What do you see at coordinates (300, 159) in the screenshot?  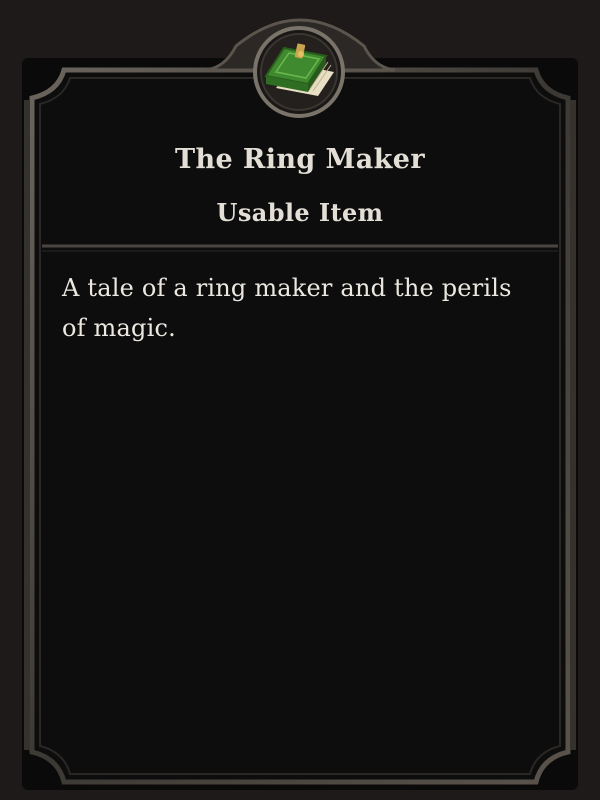 I see `item-title: The Ring Maker` at bounding box center [300, 159].